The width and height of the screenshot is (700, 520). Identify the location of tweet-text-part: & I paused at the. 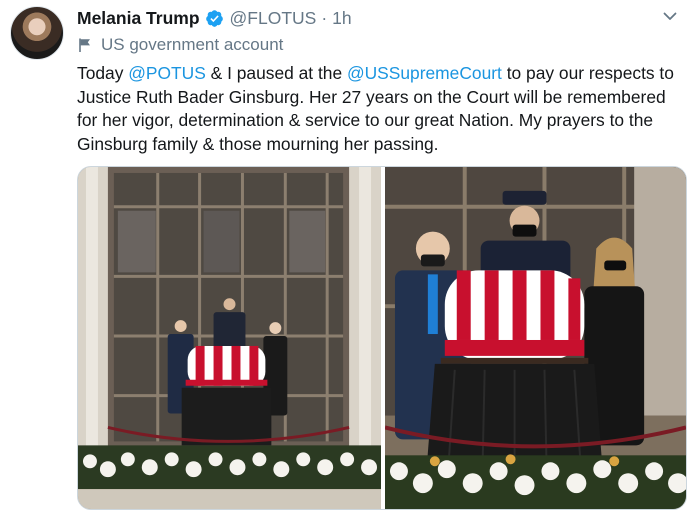
(276, 73).